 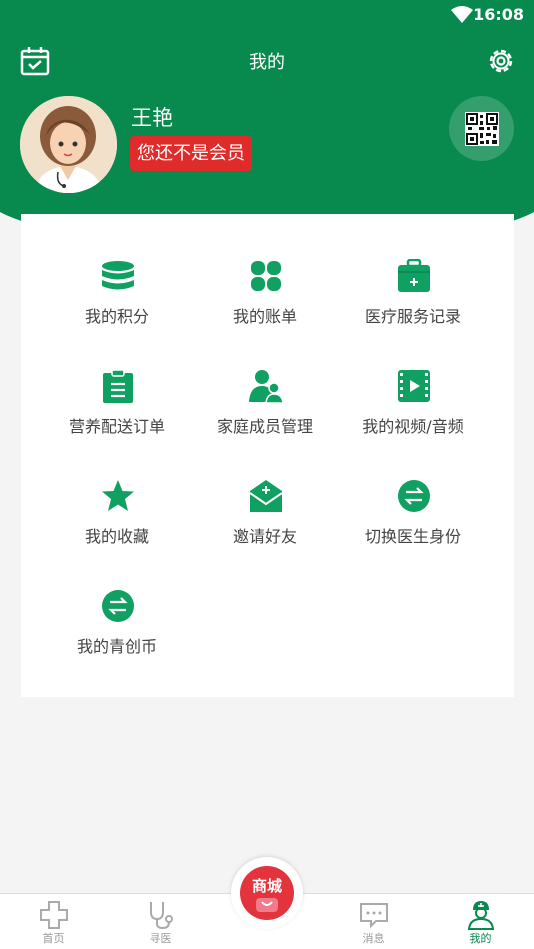 I want to click on medical-kit-icon, so click(x=414, y=275).